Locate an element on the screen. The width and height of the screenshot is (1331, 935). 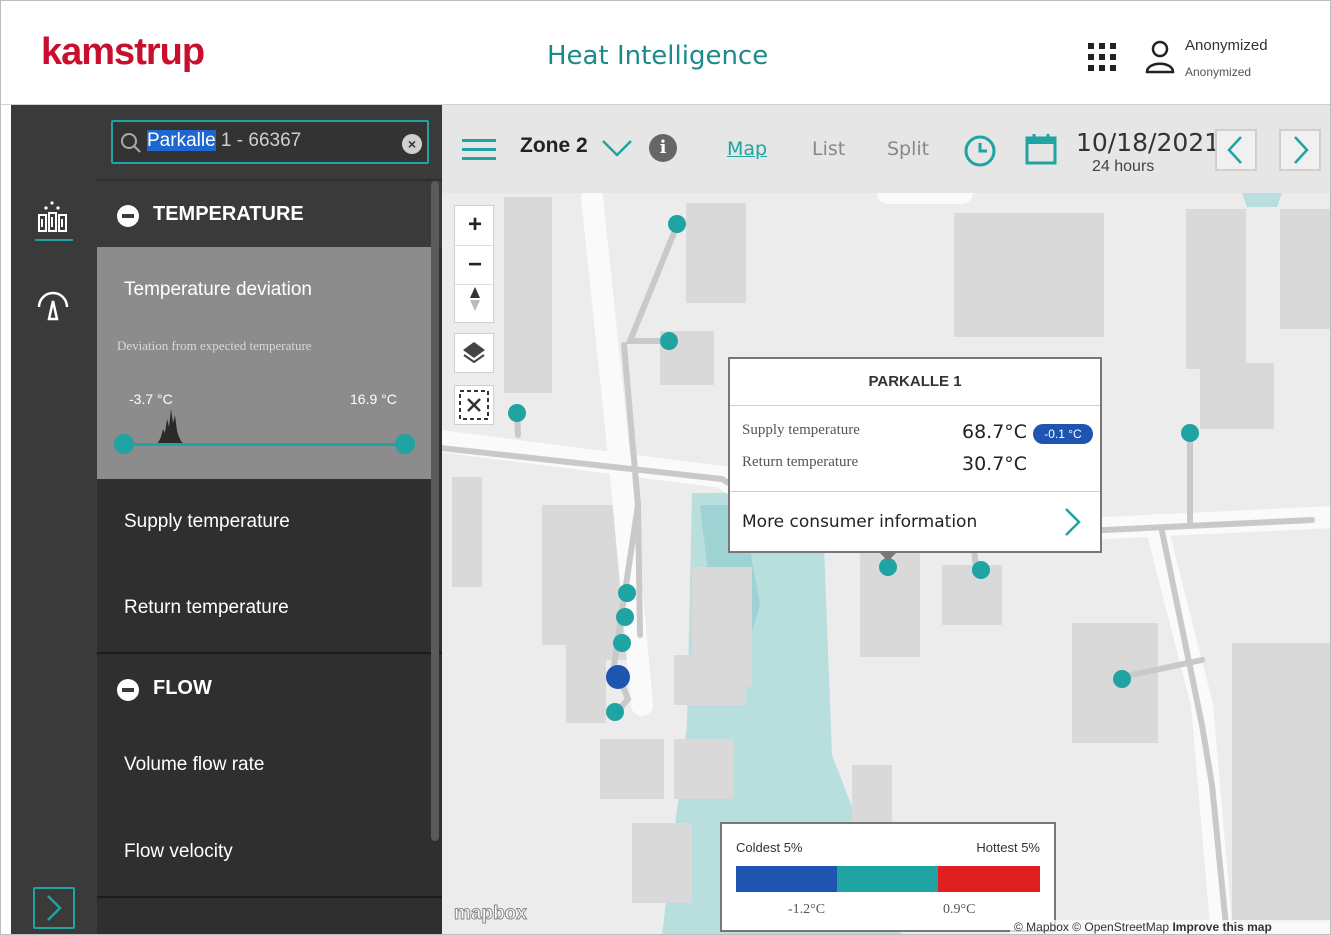
left-rail is located at coordinates (54, 519).